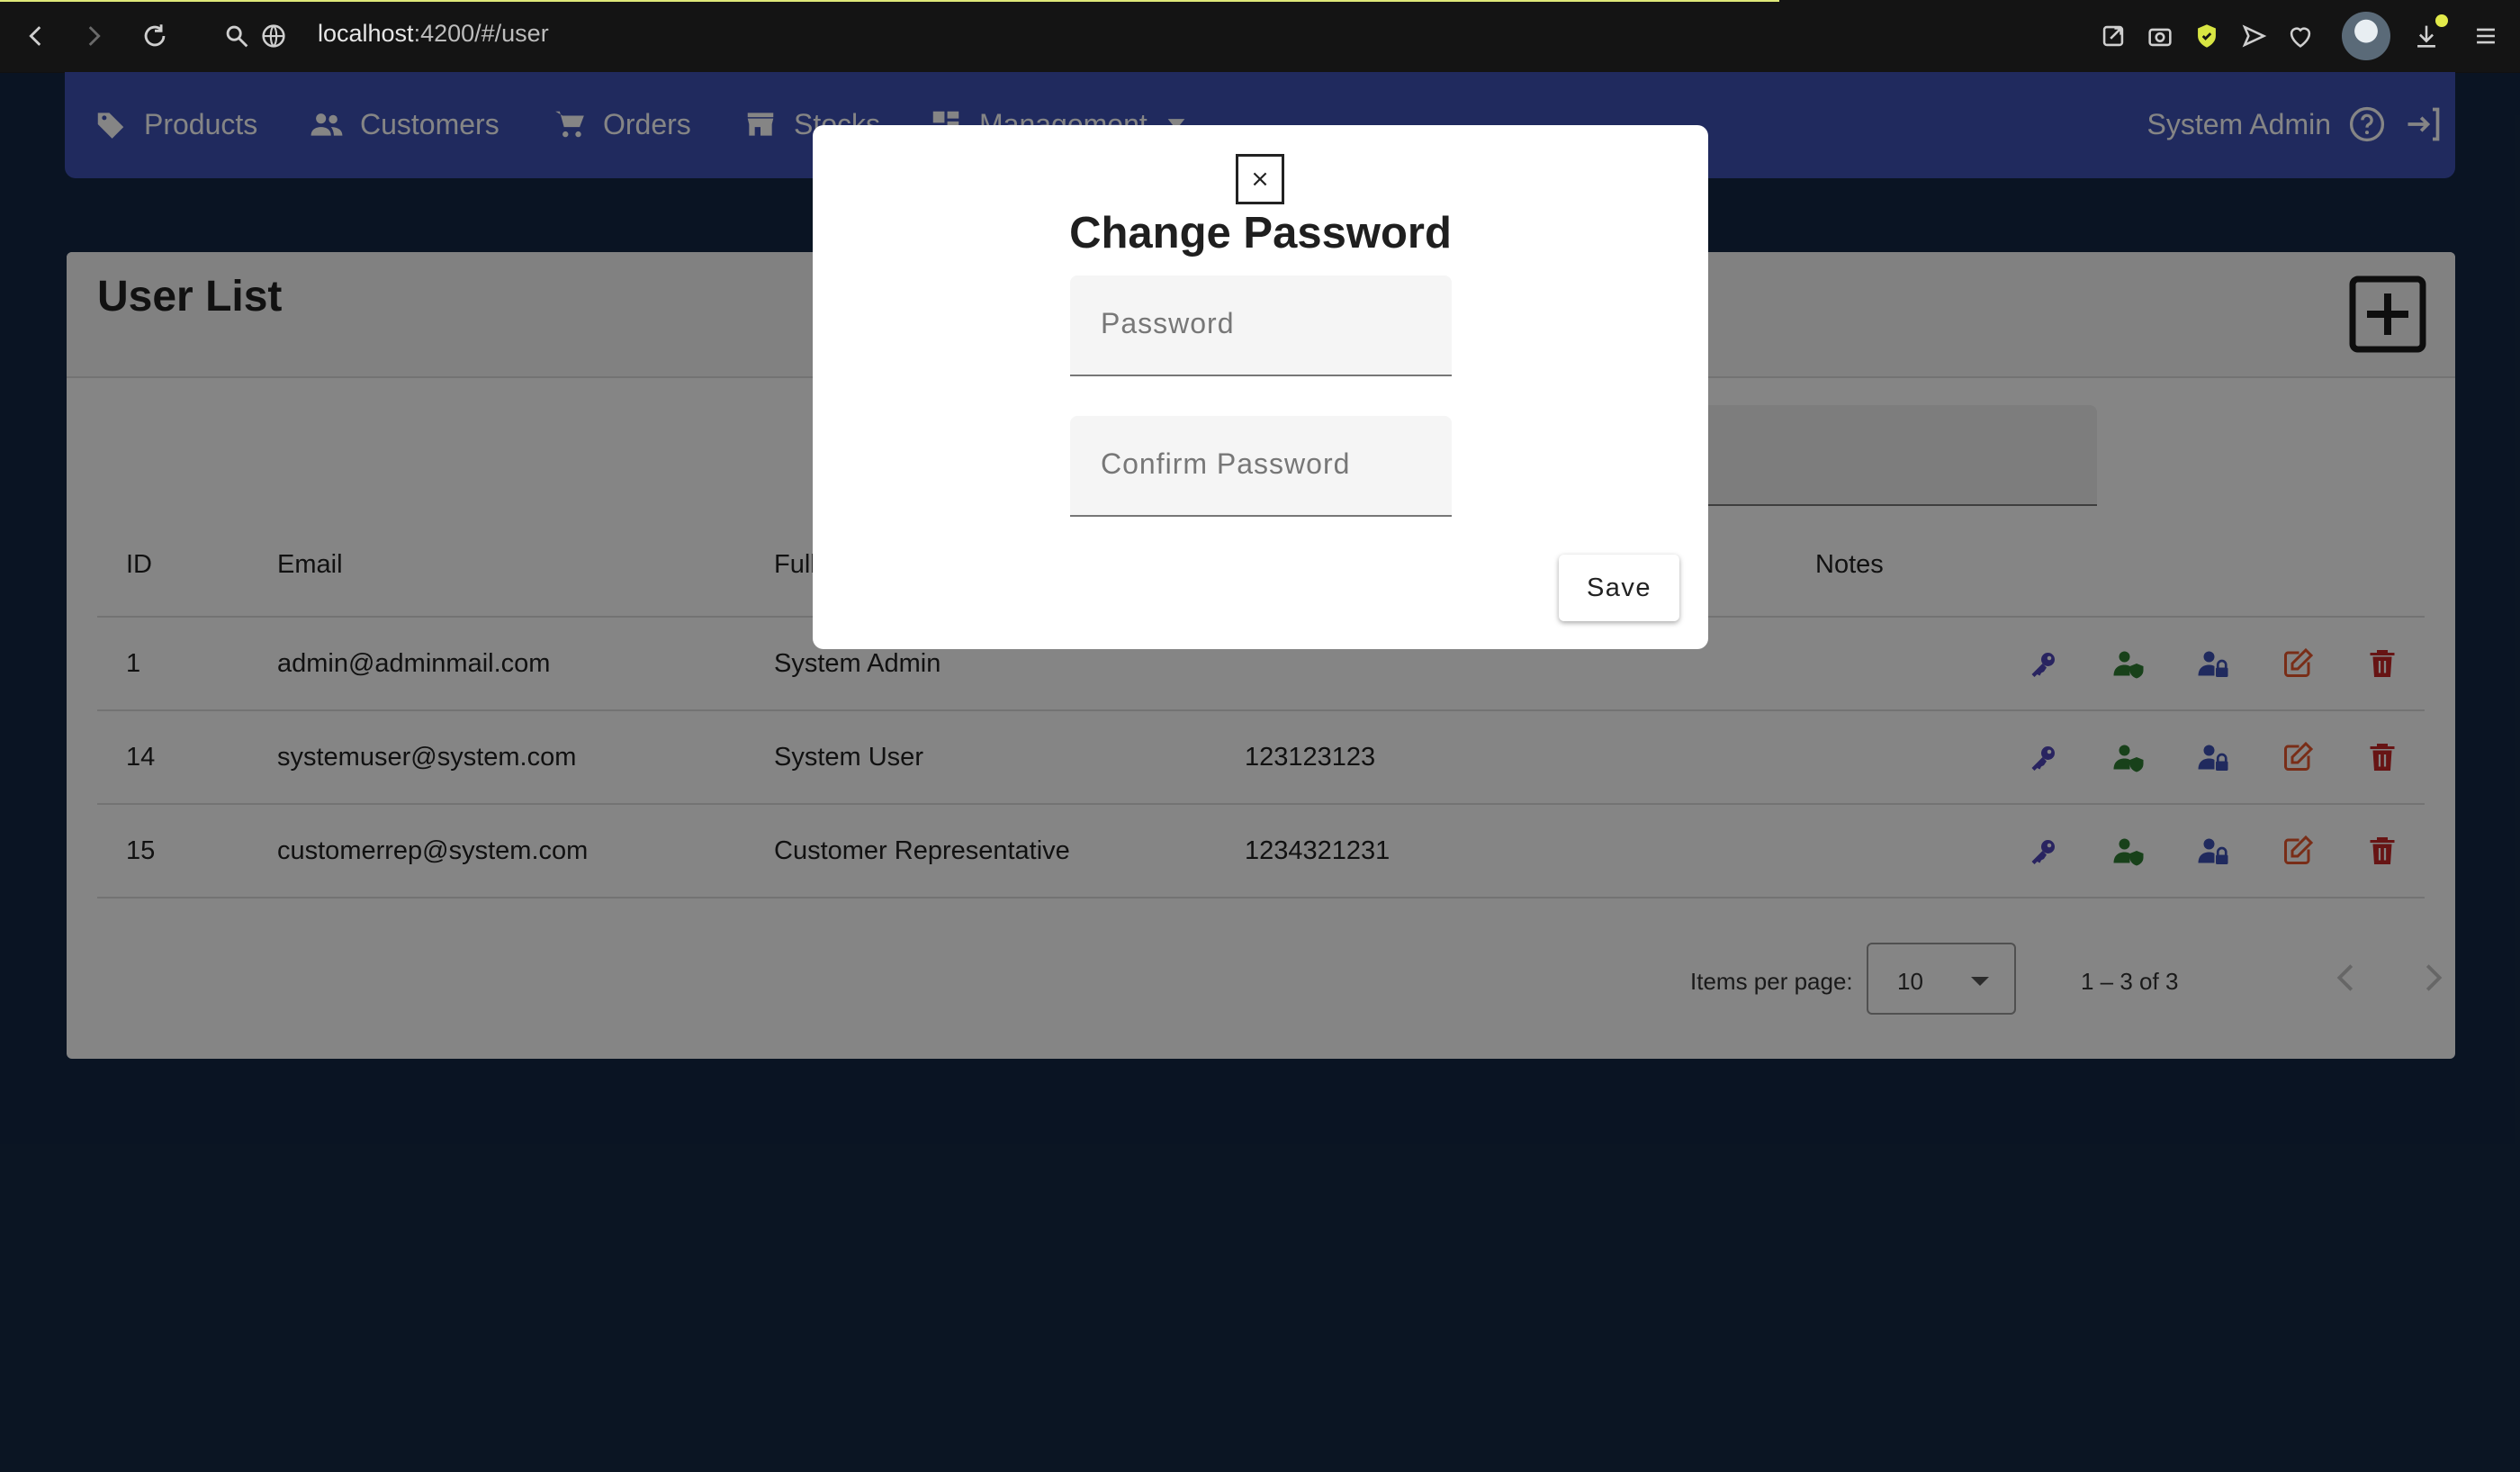  What do you see at coordinates (2160, 36) in the screenshot?
I see `camera-icon` at bounding box center [2160, 36].